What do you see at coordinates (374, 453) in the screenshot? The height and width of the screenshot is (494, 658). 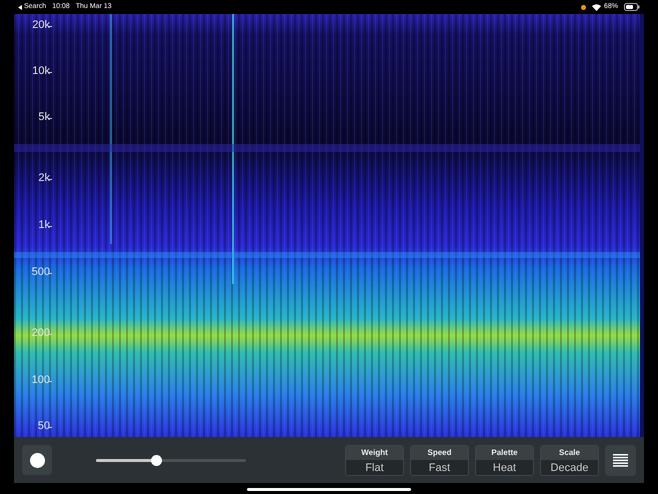 I see `option-label: Weight` at bounding box center [374, 453].